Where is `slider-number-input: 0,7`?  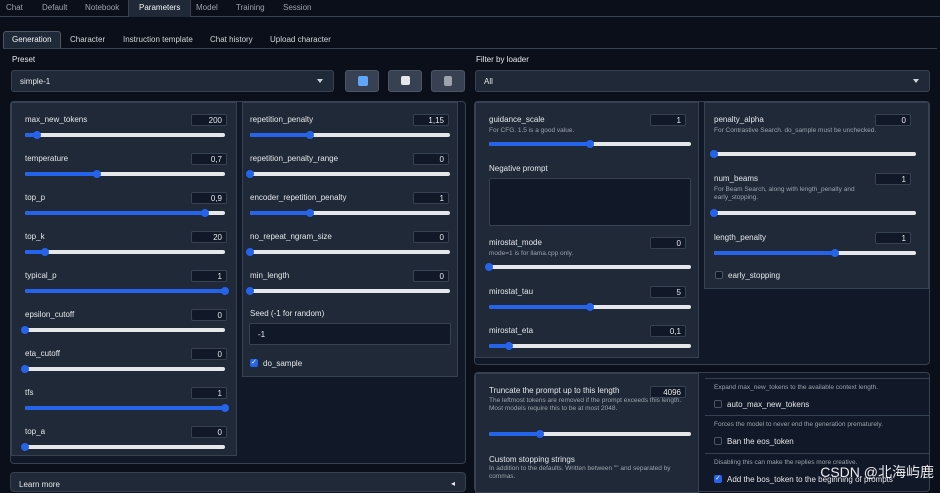
slider-number-input: 0,7 is located at coordinates (209, 159).